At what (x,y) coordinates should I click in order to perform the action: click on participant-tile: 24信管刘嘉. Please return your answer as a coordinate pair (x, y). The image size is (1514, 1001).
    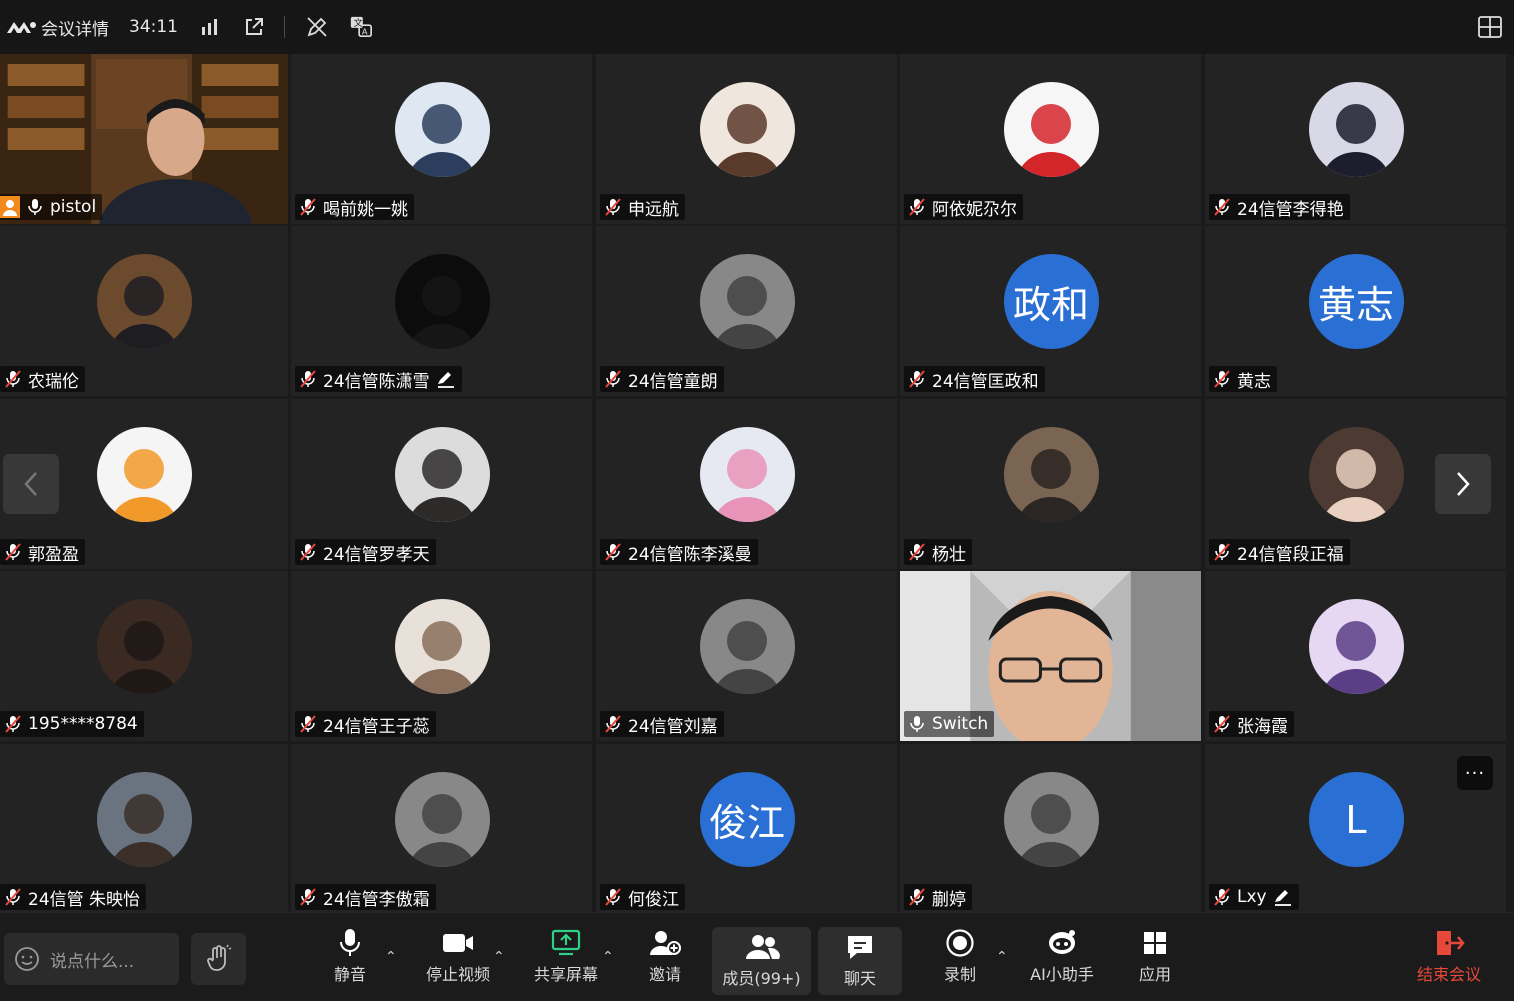
    Looking at the image, I should click on (746, 656).